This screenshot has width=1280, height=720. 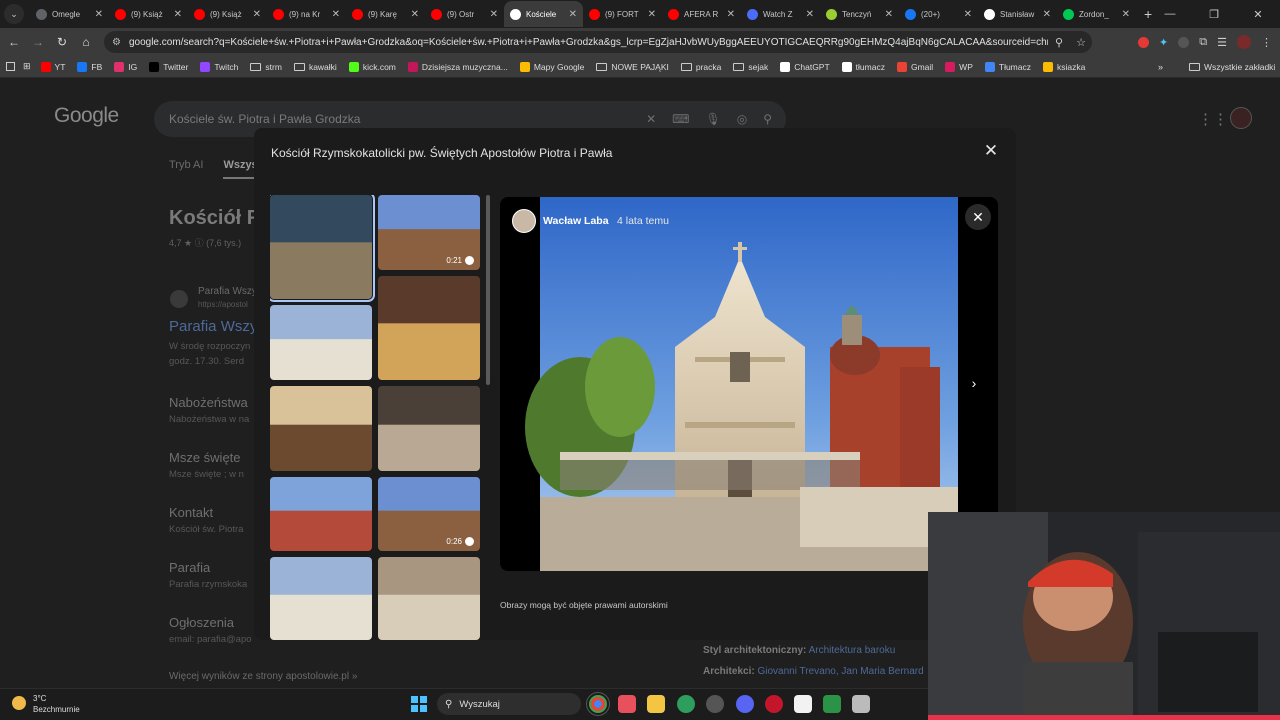 I want to click on search-icon: ⚲, so click(x=767, y=119).